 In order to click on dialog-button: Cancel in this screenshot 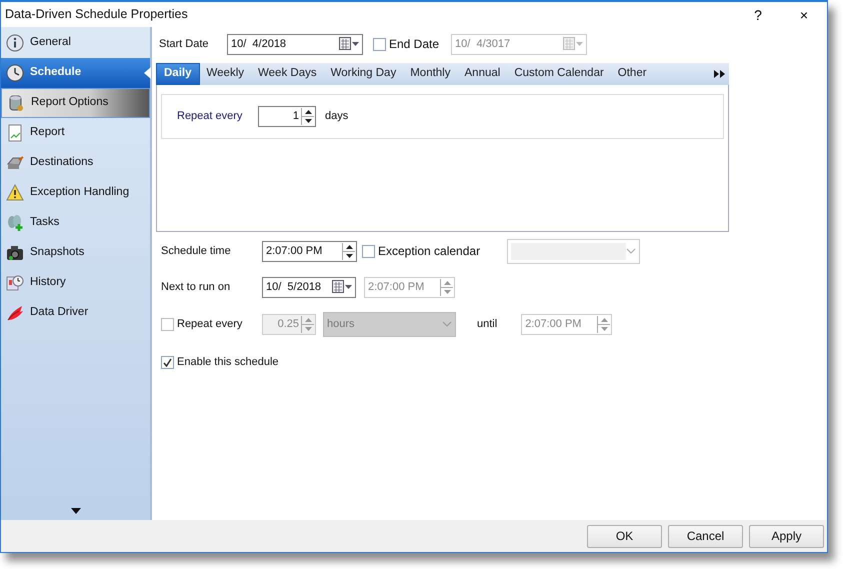, I will do `click(705, 536)`.